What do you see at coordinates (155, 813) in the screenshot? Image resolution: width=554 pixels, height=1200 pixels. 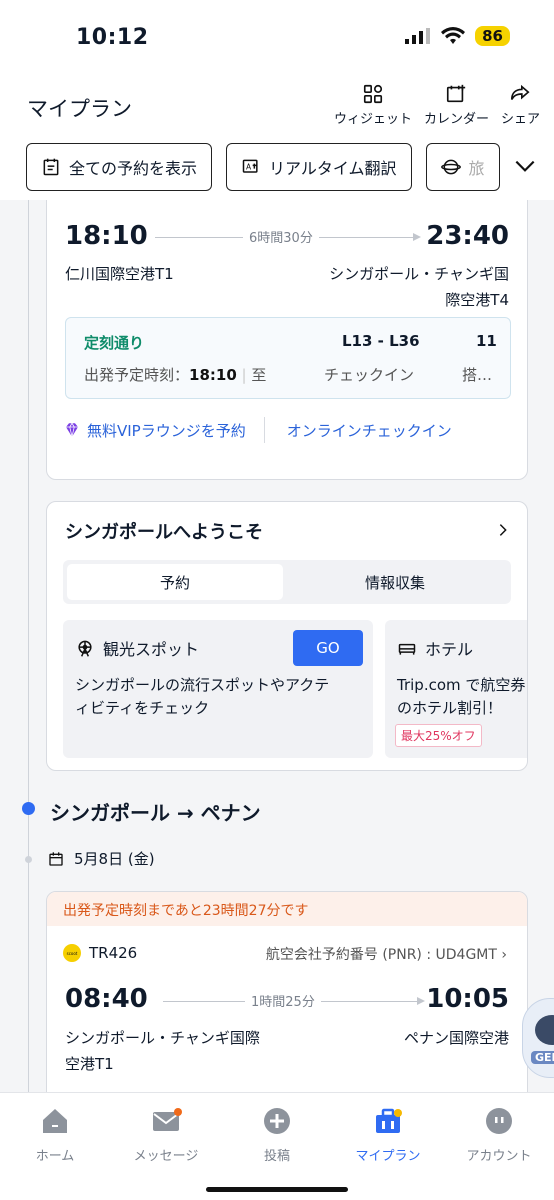 I see `route-title: シンガポール → ペナン` at bounding box center [155, 813].